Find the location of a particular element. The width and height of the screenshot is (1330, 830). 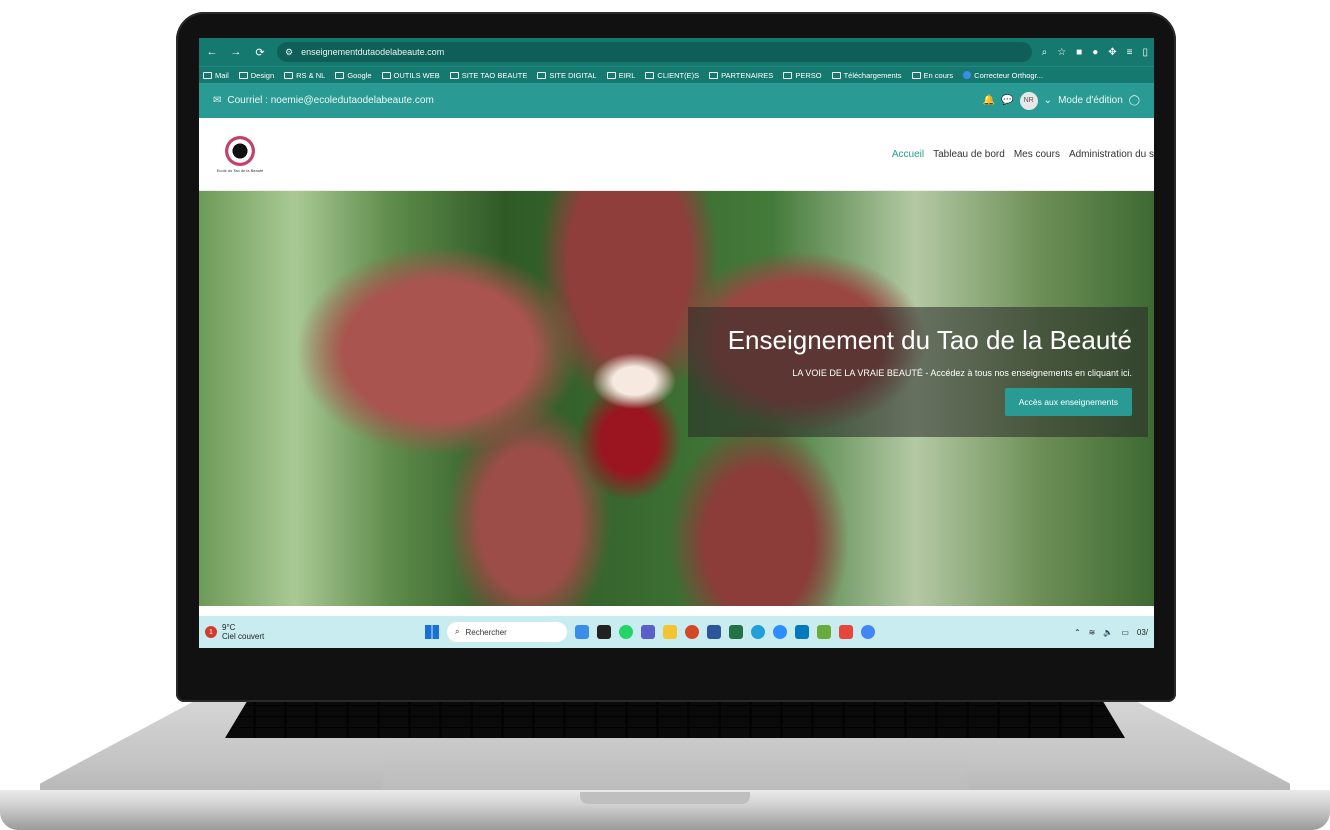

user-controls: 🔔 💬 NR ⌄ Mode d'édition ◯ is located at coordinates (1061, 100).